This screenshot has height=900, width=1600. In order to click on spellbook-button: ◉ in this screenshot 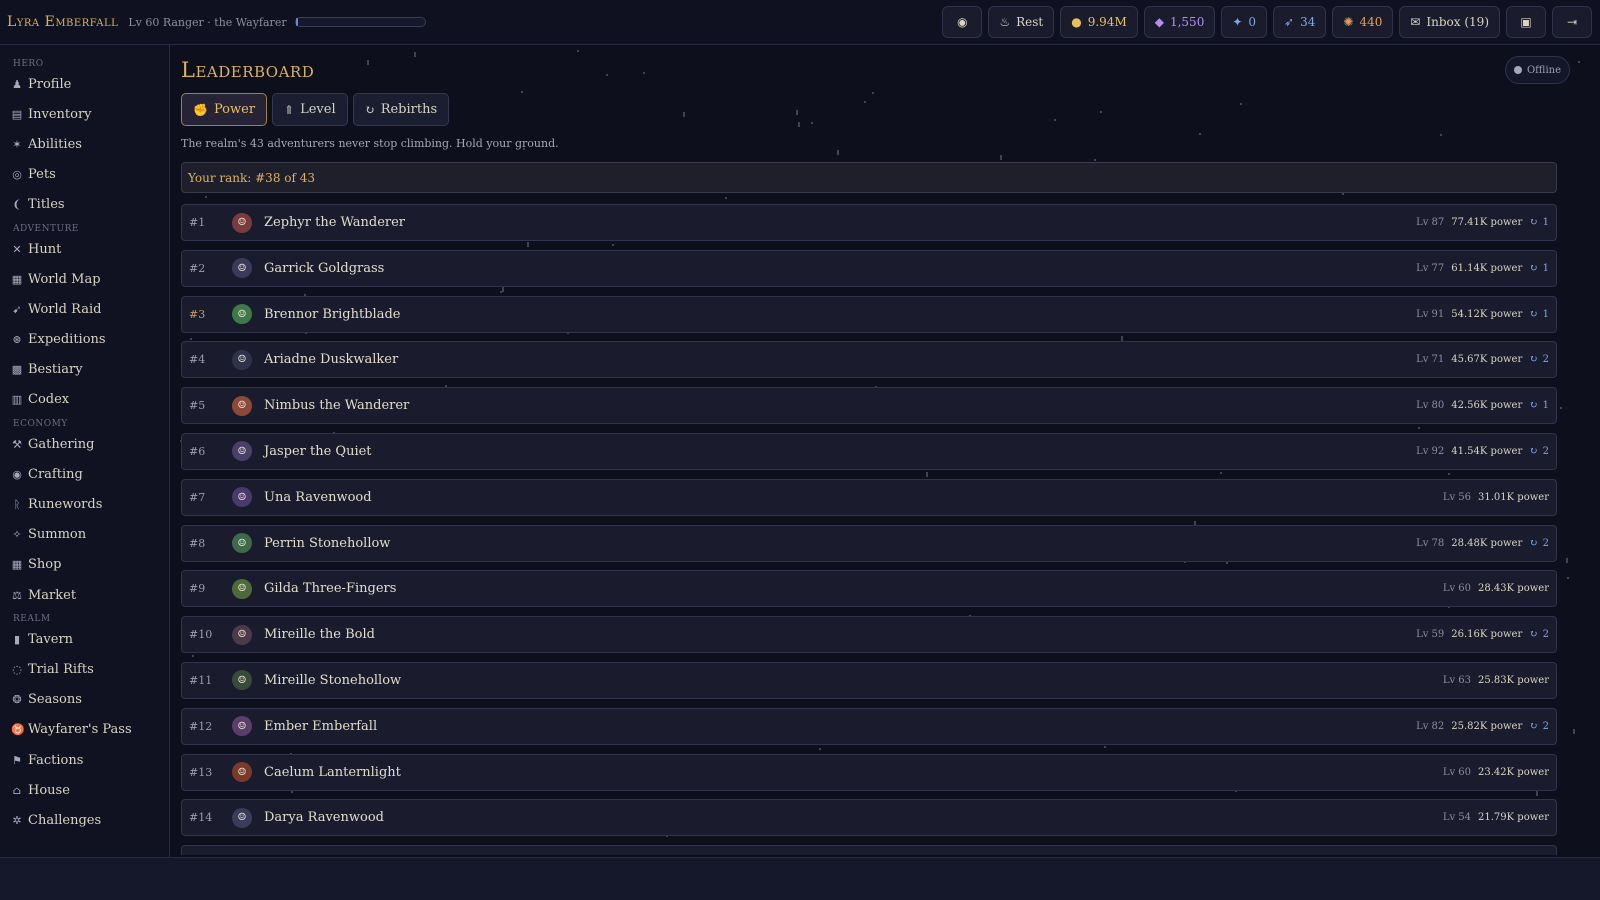, I will do `click(962, 22)`.